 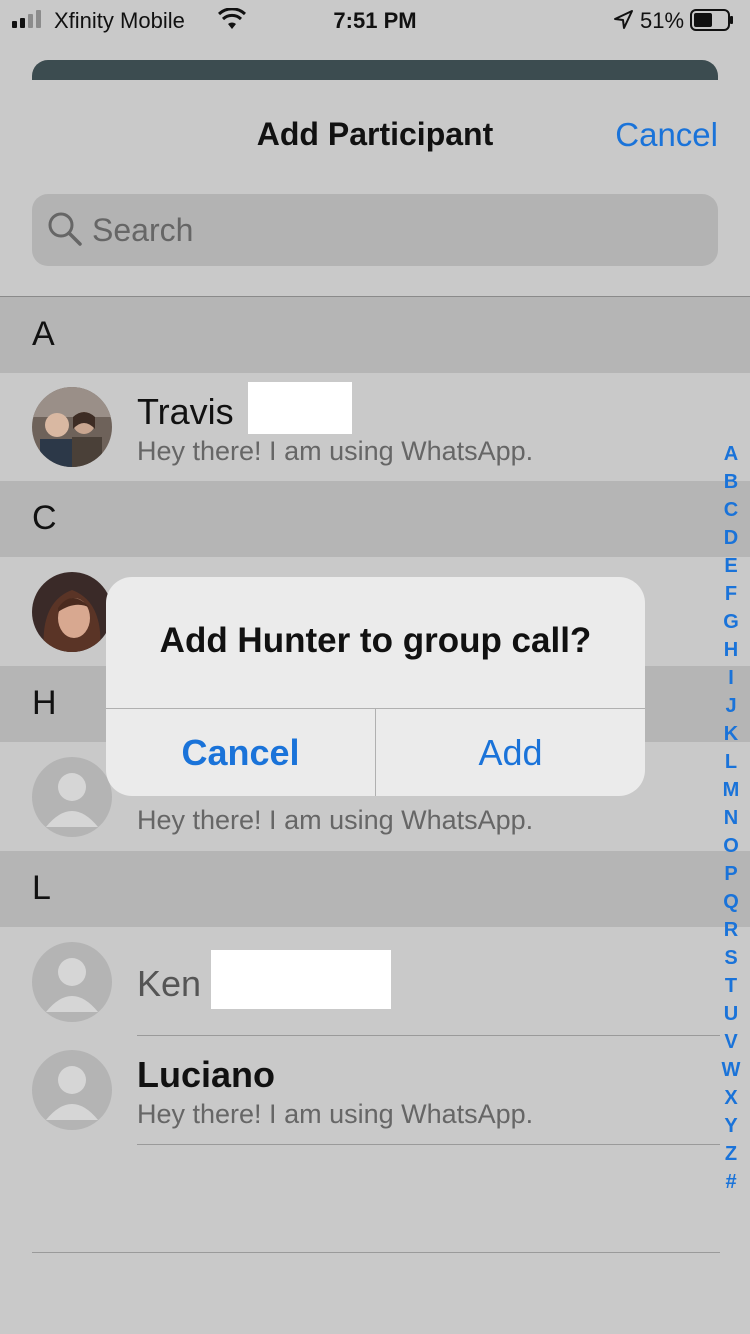 I want to click on alert-title: Add Hunter to group call?, so click(x=375, y=640).